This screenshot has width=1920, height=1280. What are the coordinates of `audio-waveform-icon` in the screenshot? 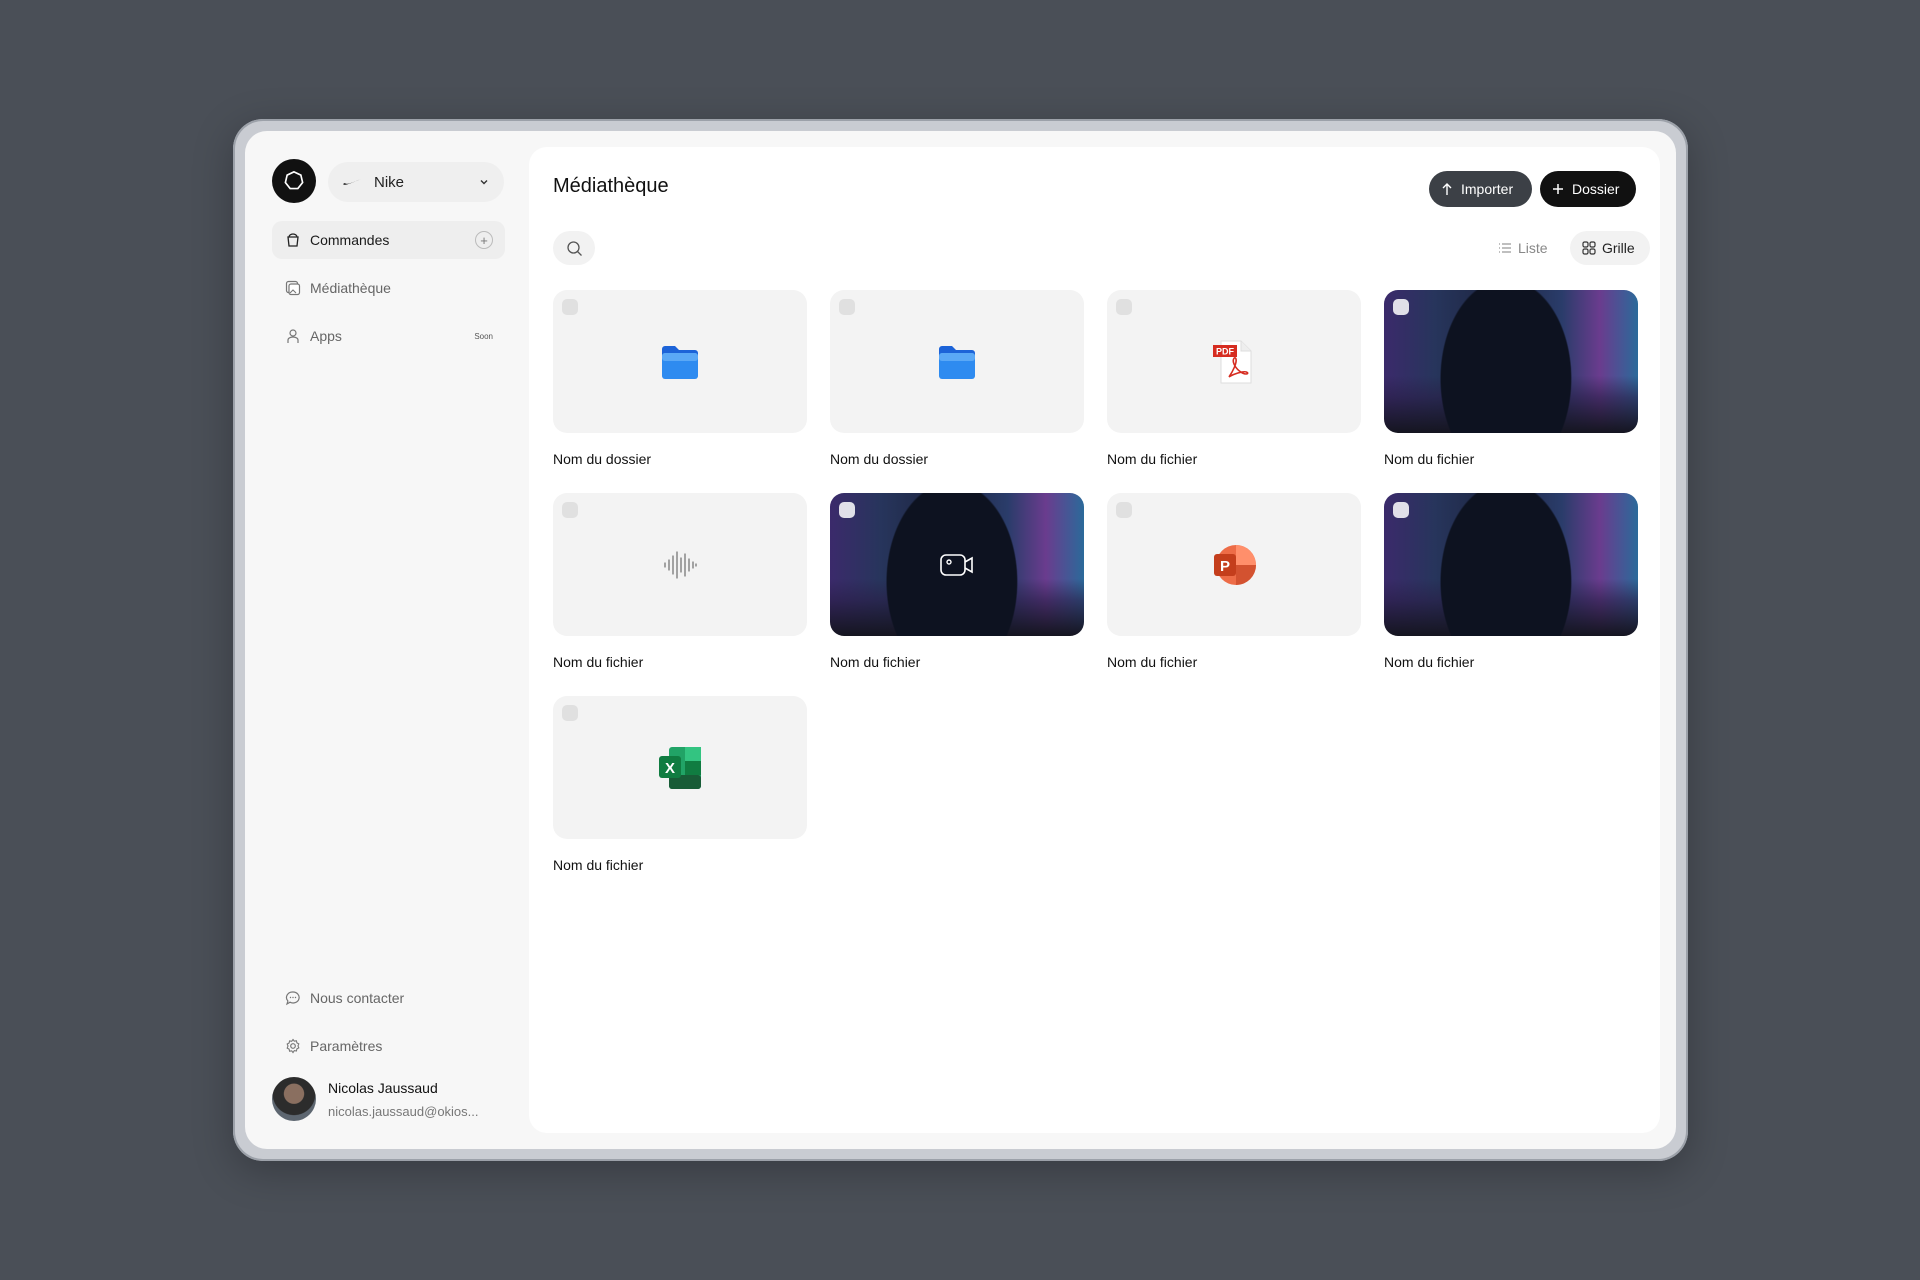 It's located at (680, 564).